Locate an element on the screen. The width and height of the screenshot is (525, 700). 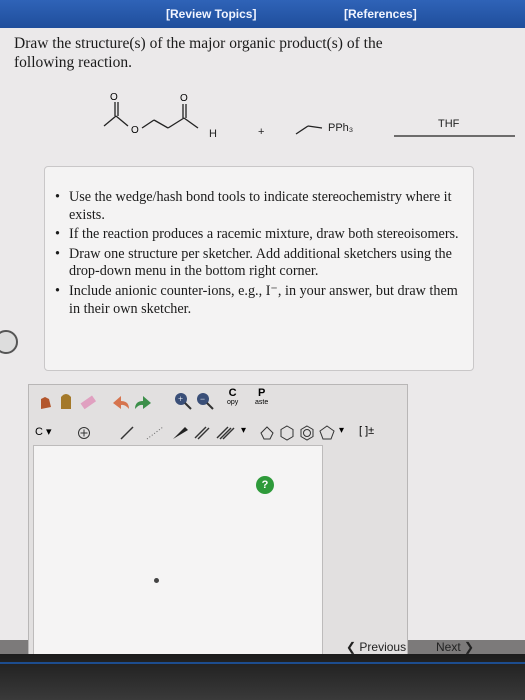
cyclopentane-icon is located at coordinates (327, 433).